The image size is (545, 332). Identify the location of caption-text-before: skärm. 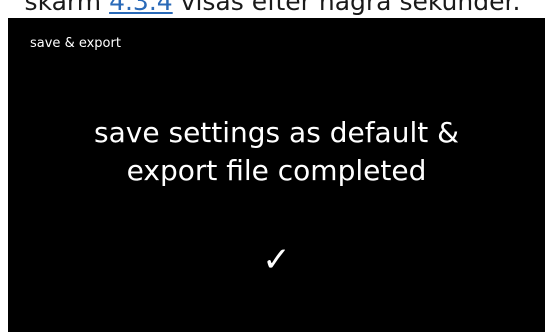
(63, 8).